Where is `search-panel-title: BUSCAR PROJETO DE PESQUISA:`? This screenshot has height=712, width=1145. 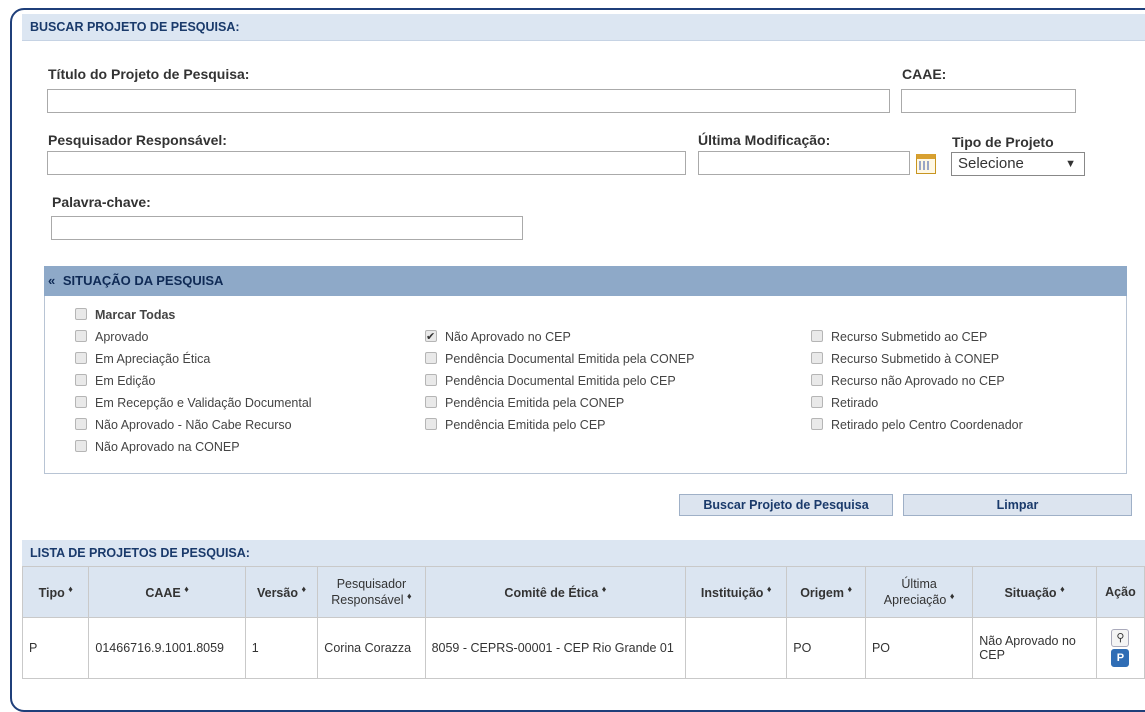
search-panel-title: BUSCAR PROJETO DE PESQUISA: is located at coordinates (583, 27).